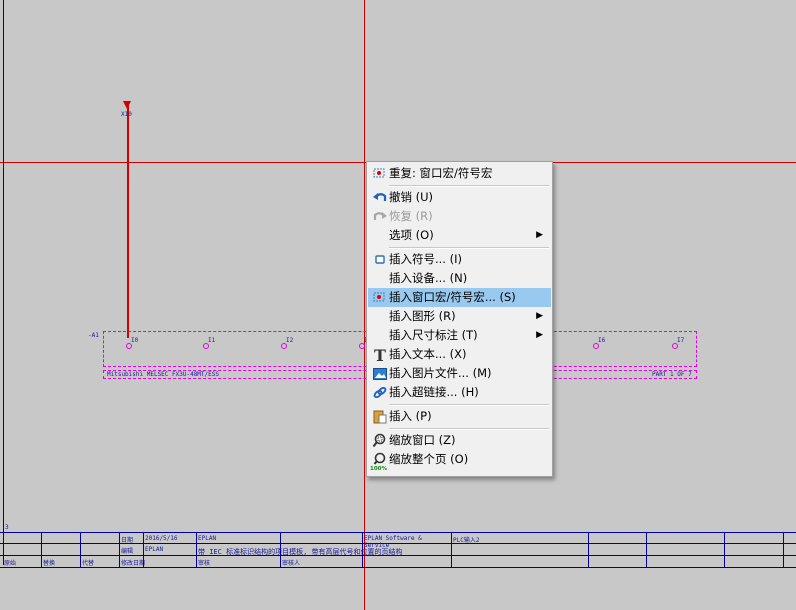  What do you see at coordinates (380, 392) in the screenshot?
I see `hyperlink-icon` at bounding box center [380, 392].